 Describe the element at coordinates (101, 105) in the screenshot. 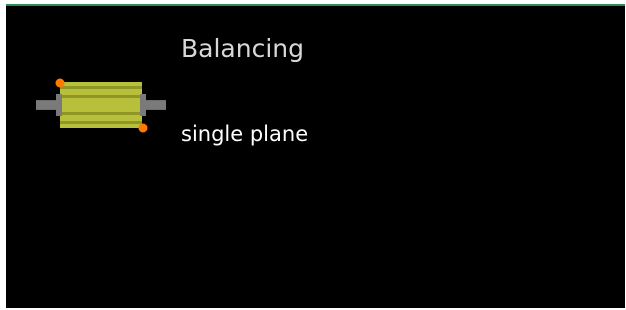

I see `rotor-single-plane-icon` at that location.